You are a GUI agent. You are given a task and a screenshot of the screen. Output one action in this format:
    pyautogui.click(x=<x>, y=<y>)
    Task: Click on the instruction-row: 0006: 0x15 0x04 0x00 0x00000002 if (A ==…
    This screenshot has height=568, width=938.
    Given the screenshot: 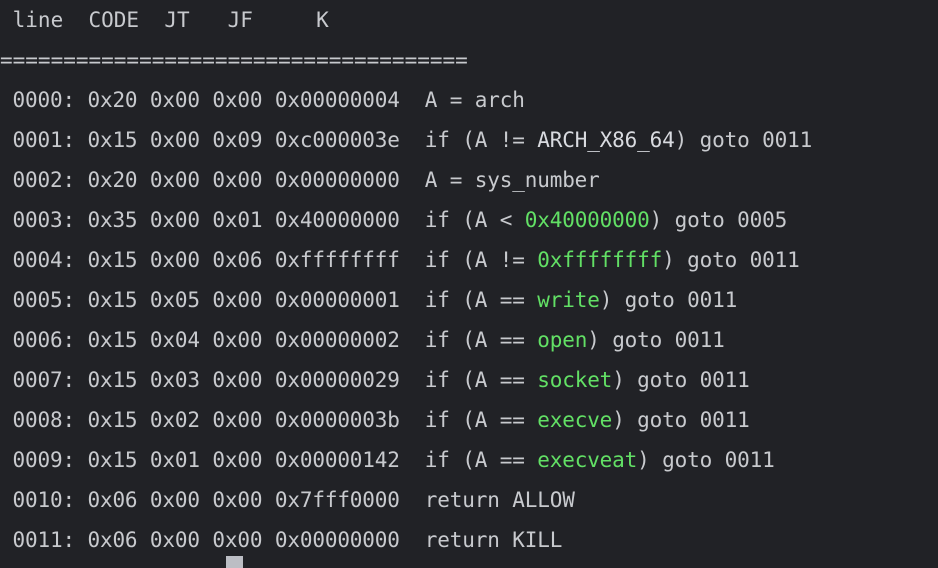 What is the action you would take?
    pyautogui.click(x=469, y=340)
    